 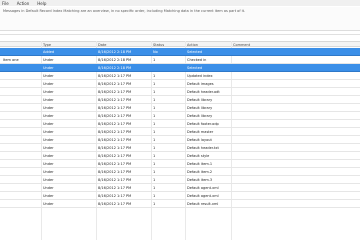 I want to click on row-action-cell: Default header.odt, so click(x=203, y=92).